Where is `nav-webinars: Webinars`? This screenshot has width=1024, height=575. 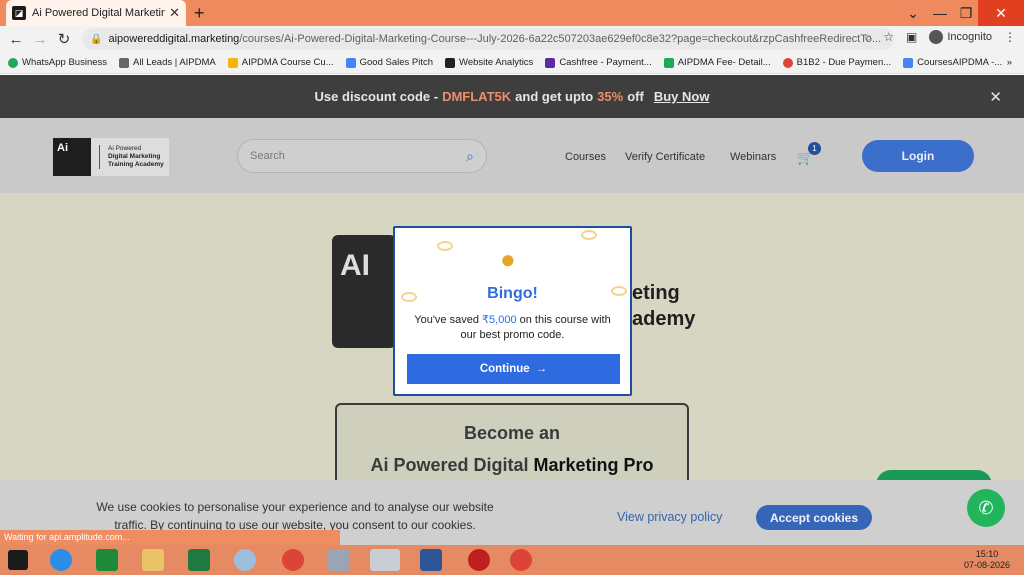
nav-webinars: Webinars is located at coordinates (753, 157).